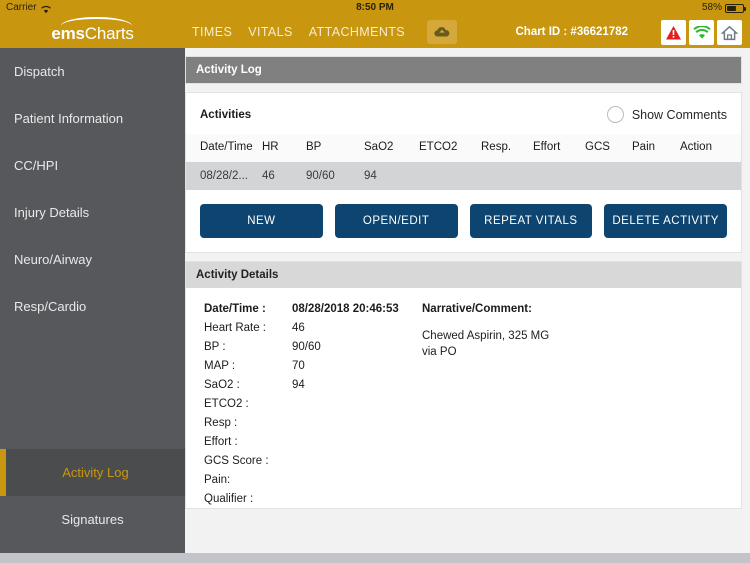  I want to click on cloud-upload-icon, so click(442, 32).